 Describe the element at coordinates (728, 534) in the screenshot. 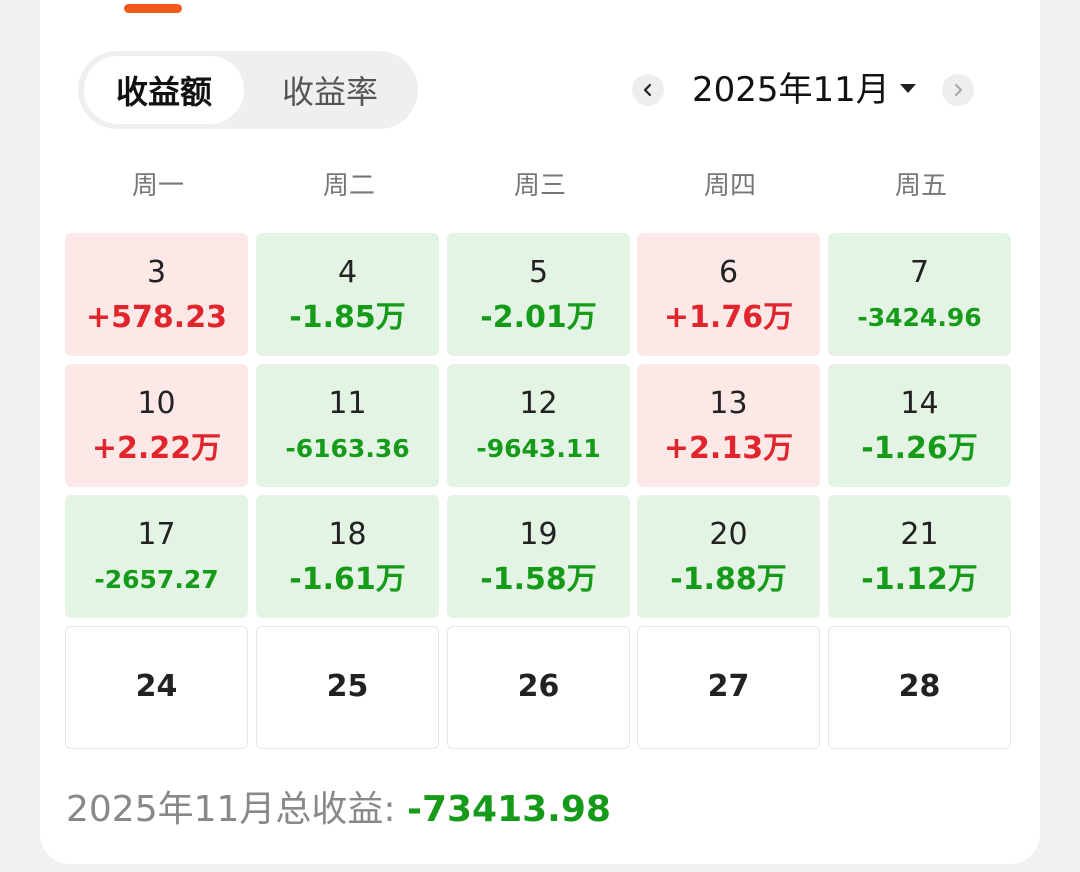

I see `day-number: 20` at that location.